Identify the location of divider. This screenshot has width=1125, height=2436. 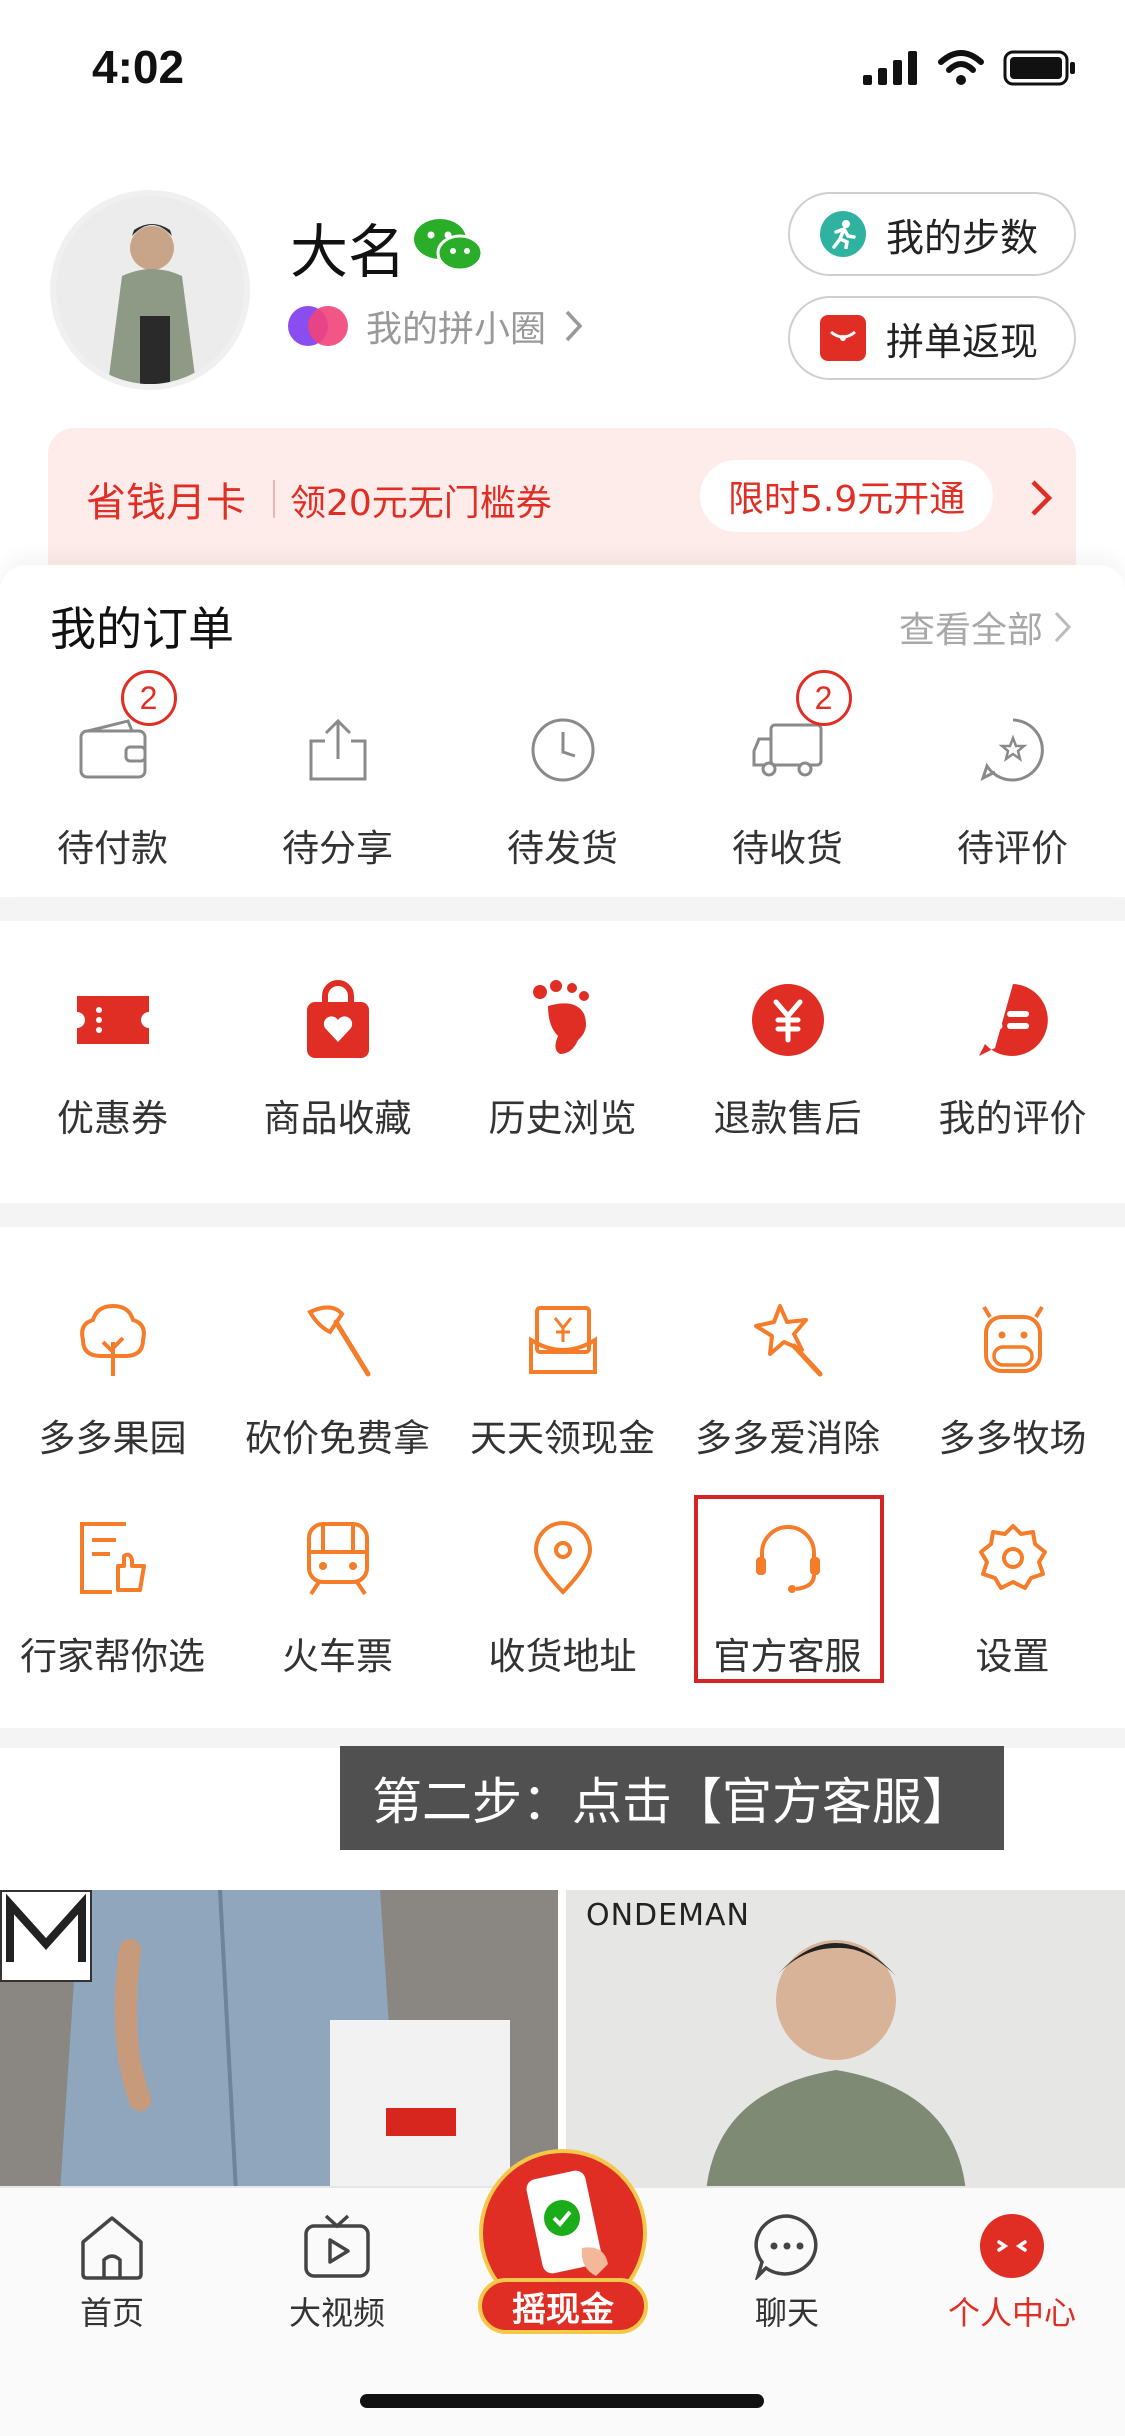
(274, 499).